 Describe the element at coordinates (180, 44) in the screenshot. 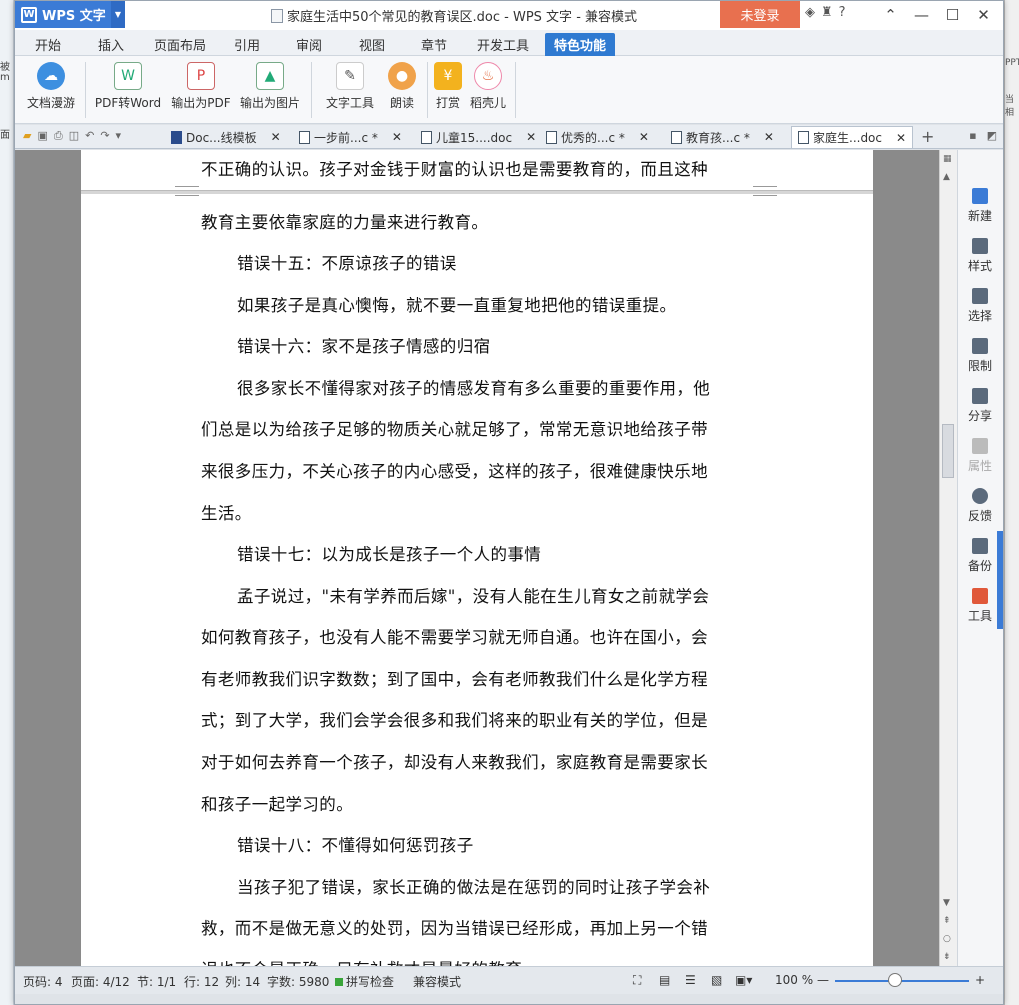

I see `tab-page-layout: 页面布局` at that location.